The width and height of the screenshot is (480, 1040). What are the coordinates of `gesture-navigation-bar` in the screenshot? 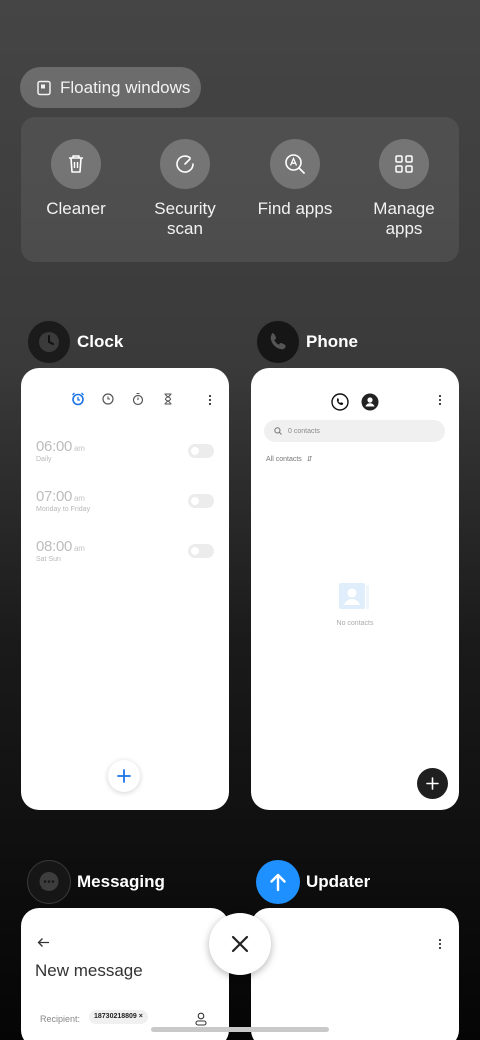 It's located at (240, 1029).